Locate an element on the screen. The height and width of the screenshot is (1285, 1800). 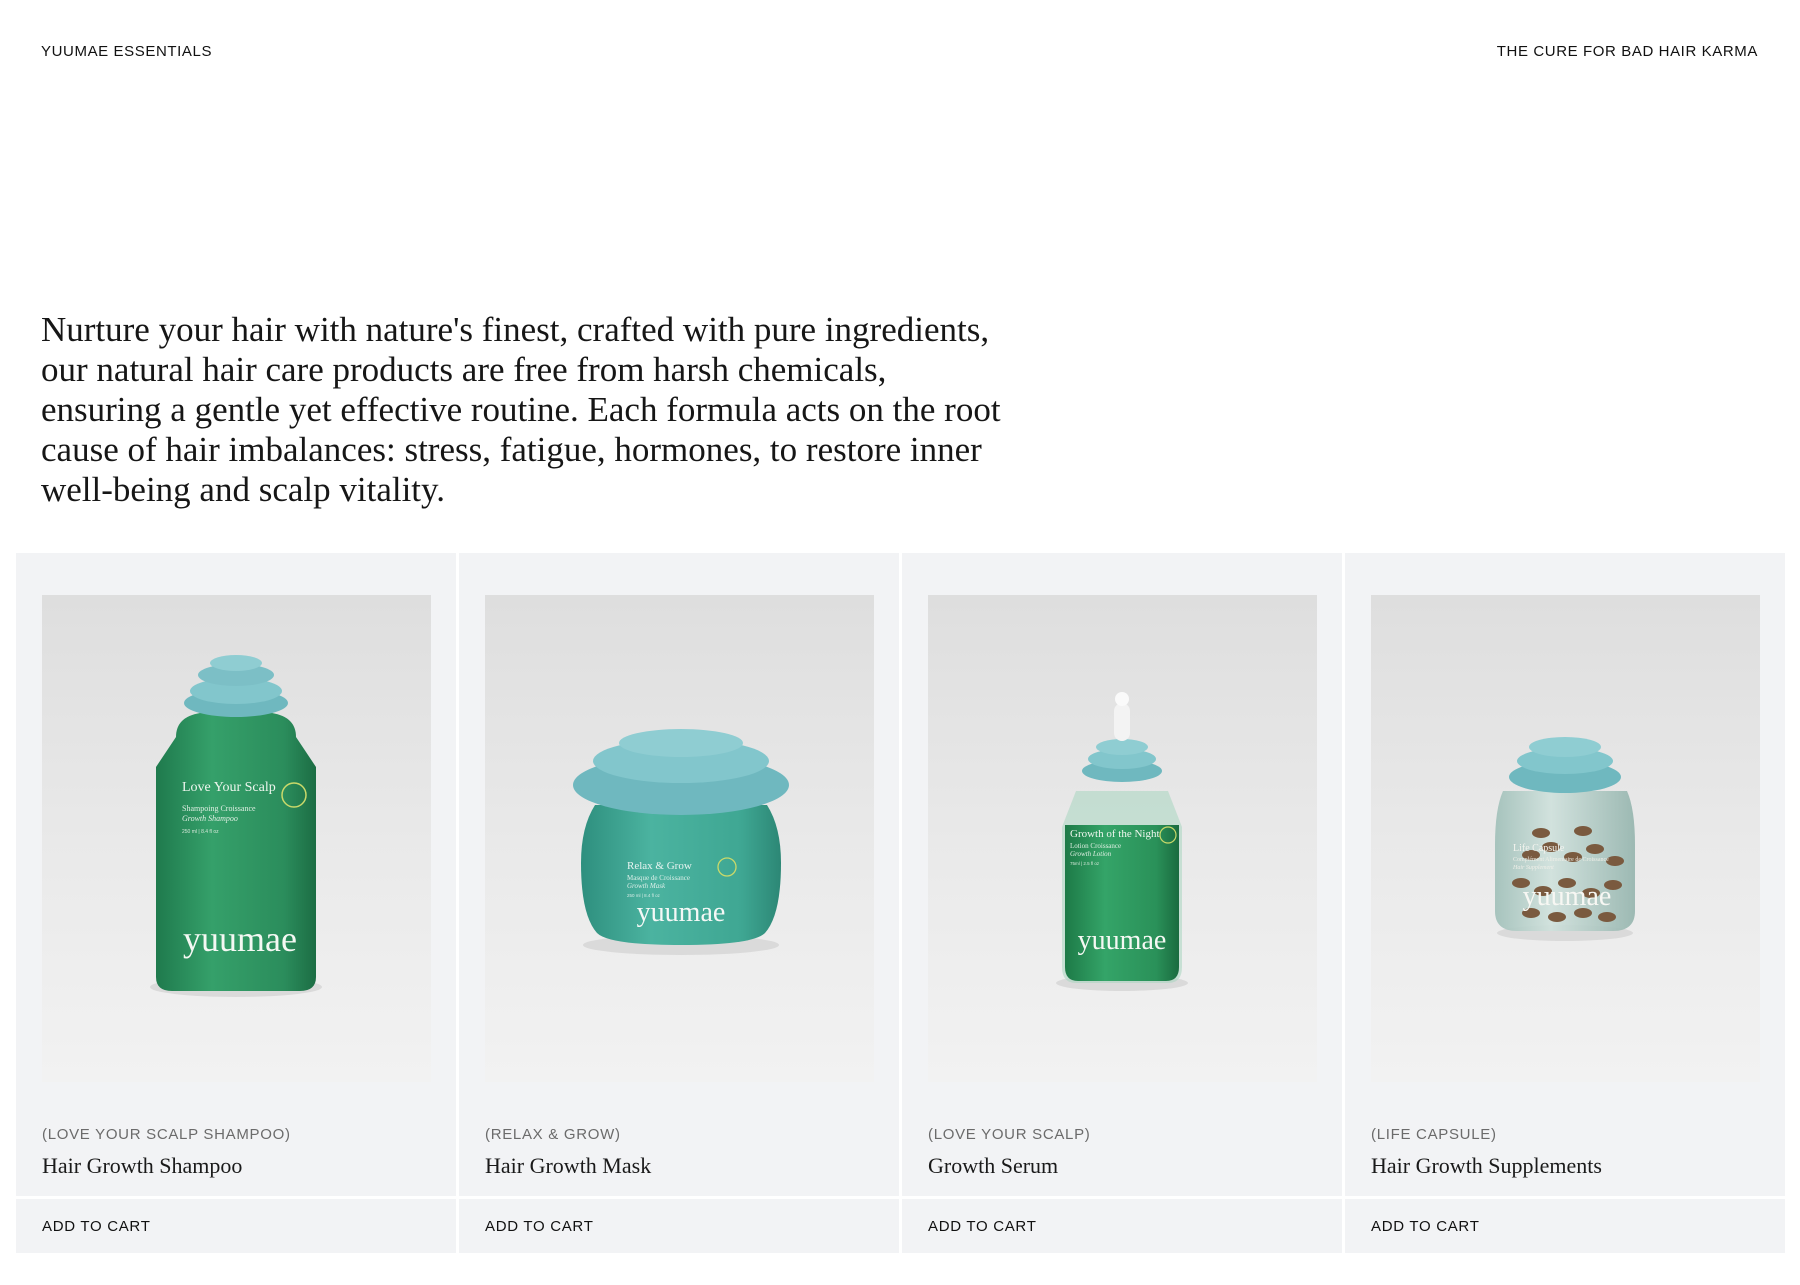
product-title: Hair Growth Supplements is located at coordinates (1486, 1166).